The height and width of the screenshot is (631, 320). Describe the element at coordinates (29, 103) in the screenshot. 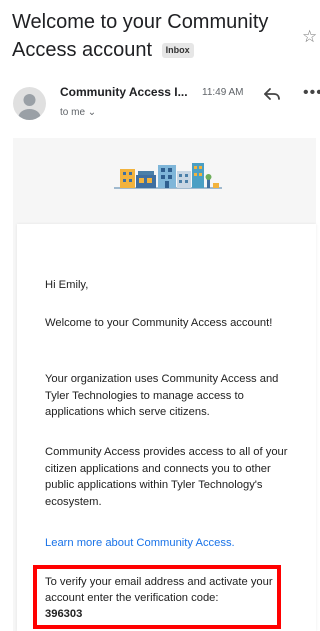

I see `avatar-icon` at that location.